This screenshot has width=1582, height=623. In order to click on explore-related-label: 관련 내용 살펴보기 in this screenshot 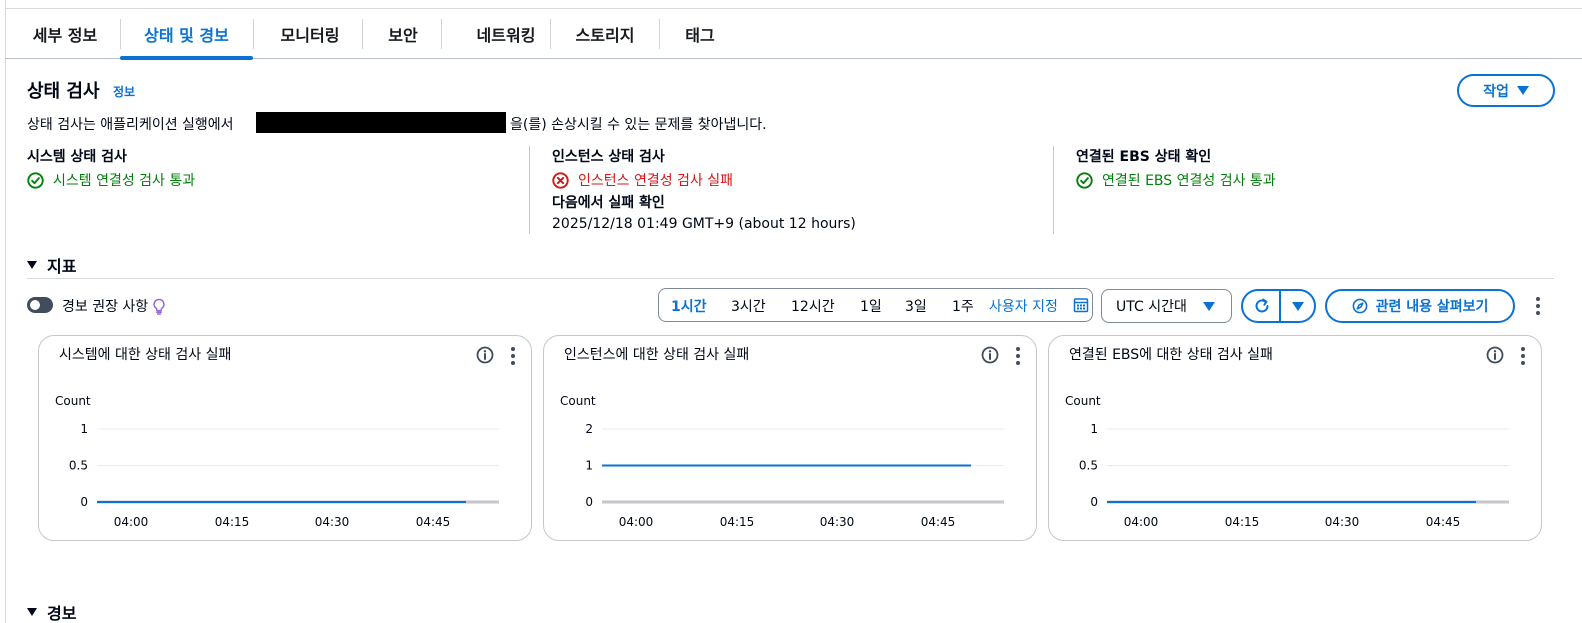, I will do `click(1432, 307)`.